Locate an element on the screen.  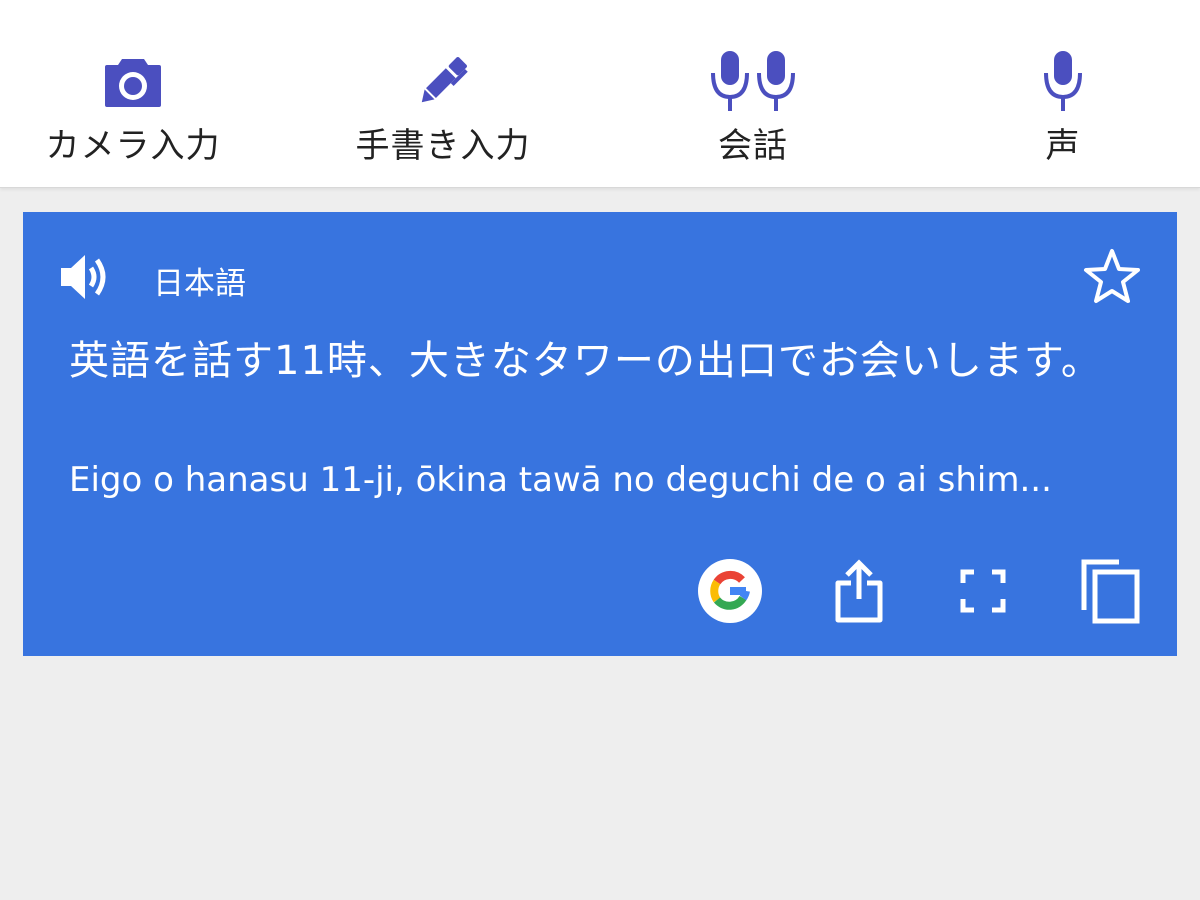
handwriting-input-button: 手書き入力 is located at coordinates (443, 110).